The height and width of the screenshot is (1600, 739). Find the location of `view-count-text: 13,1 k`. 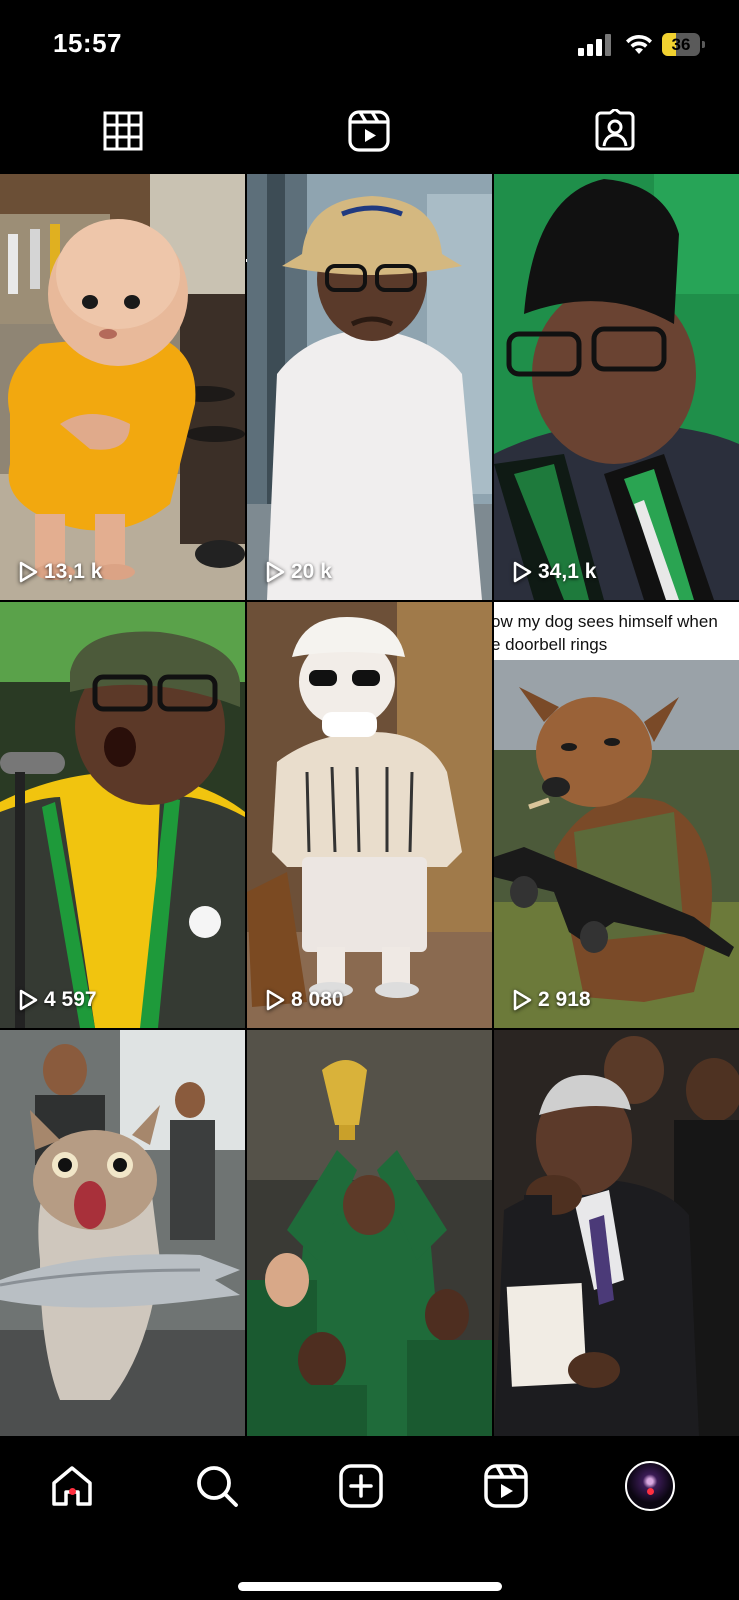

view-count-text: 13,1 k is located at coordinates (73, 571).